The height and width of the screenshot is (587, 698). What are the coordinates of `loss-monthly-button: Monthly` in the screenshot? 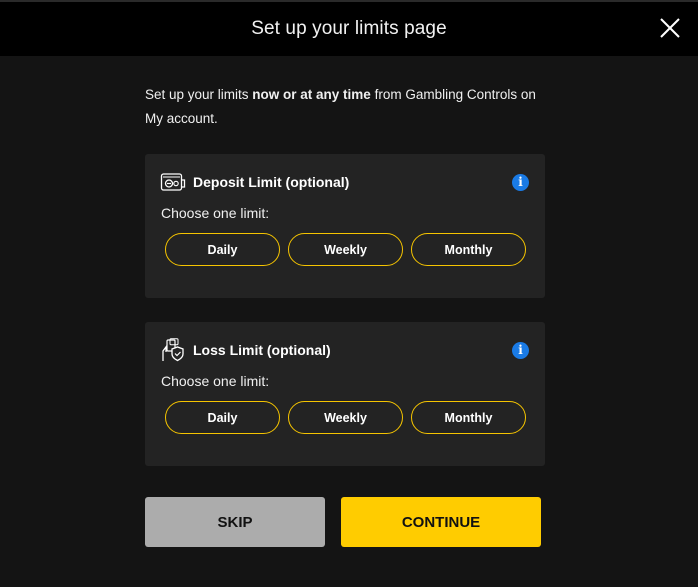 It's located at (468, 417).